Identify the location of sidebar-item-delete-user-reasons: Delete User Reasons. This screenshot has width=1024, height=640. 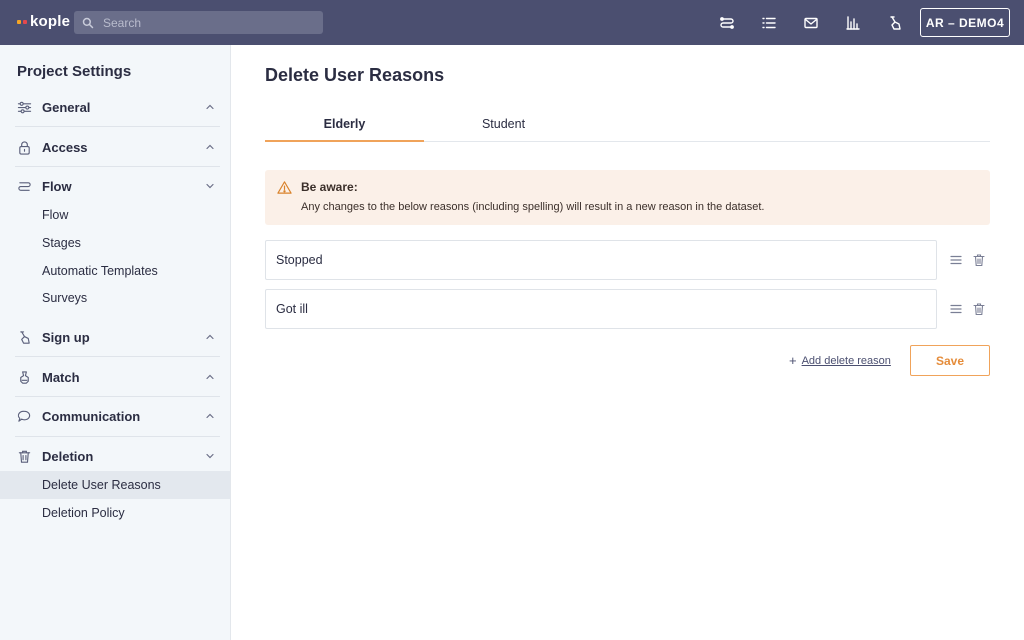
(115, 485).